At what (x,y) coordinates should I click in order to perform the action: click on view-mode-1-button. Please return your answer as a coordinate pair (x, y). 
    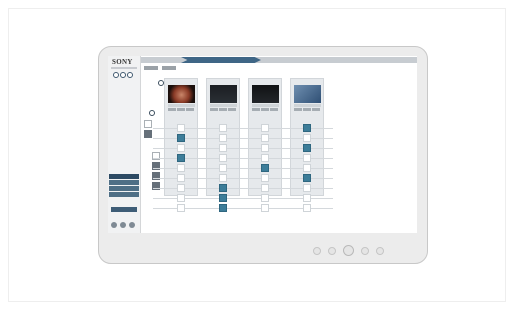
    Looking at the image, I should click on (116, 75).